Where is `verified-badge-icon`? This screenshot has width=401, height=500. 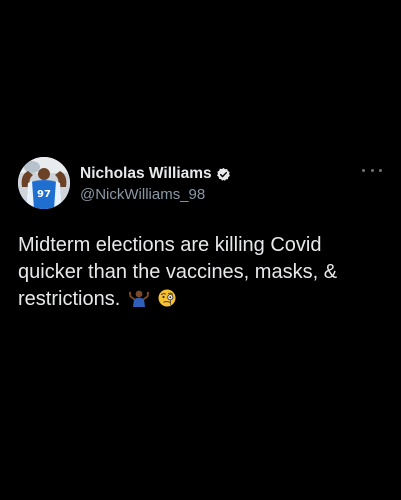 verified-badge-icon is located at coordinates (223, 174).